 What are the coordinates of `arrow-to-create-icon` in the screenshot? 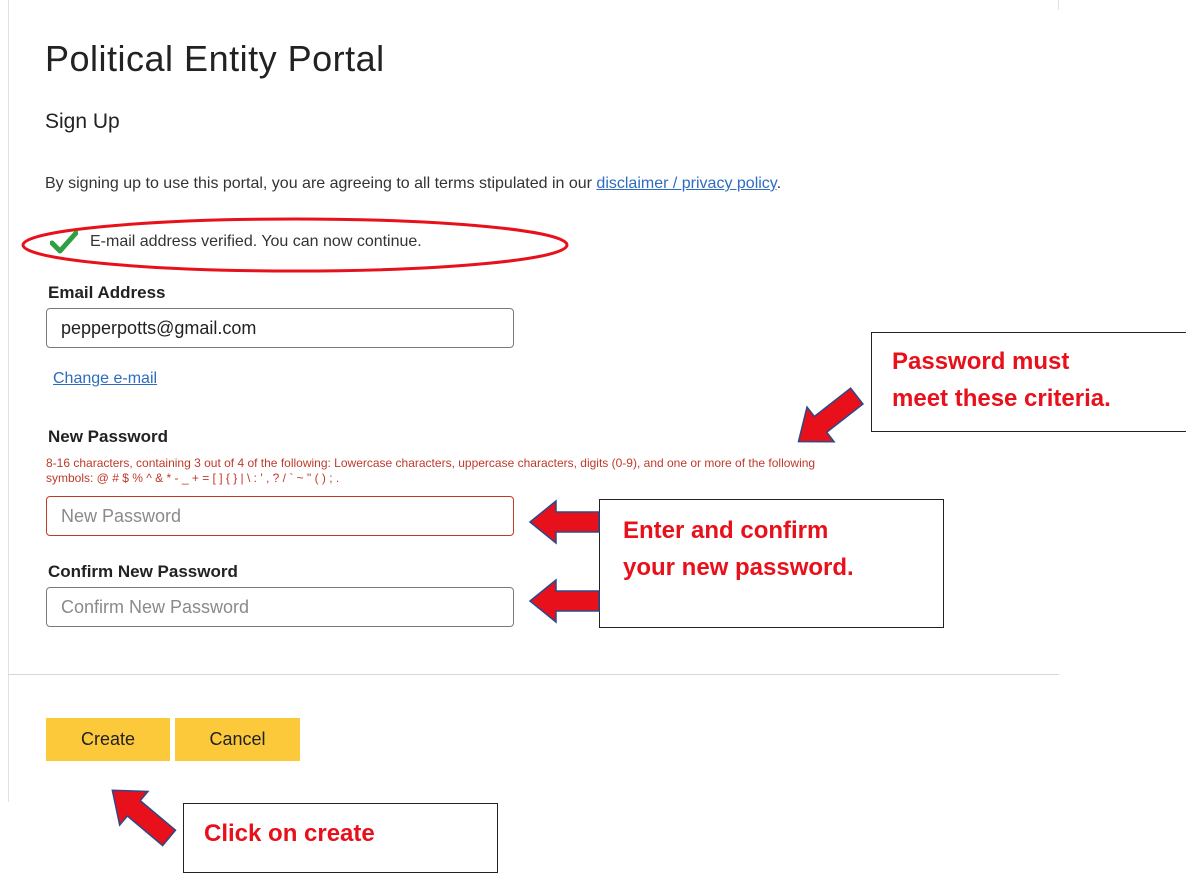 It's located at (144, 818).